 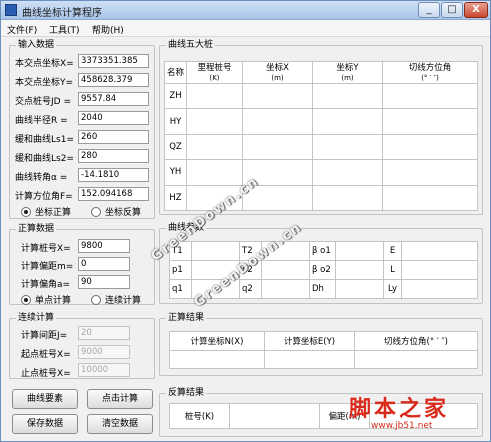 I want to click on param-label: Ly, so click(x=392, y=289).